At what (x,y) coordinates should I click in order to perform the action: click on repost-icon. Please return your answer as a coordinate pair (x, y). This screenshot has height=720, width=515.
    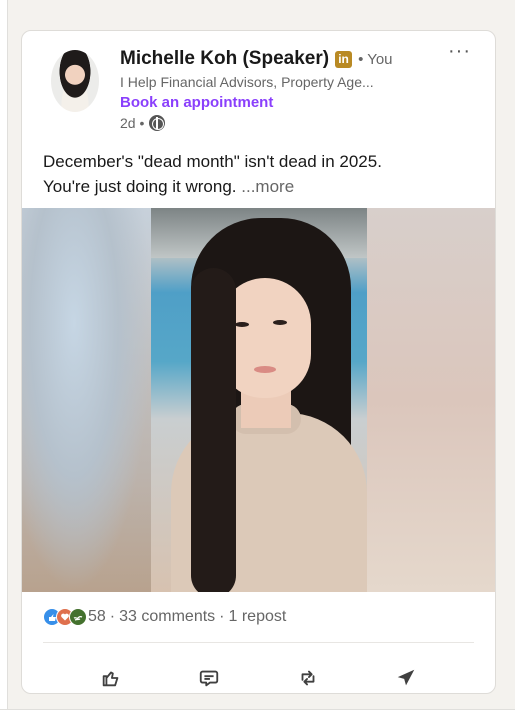
    Looking at the image, I should click on (308, 678).